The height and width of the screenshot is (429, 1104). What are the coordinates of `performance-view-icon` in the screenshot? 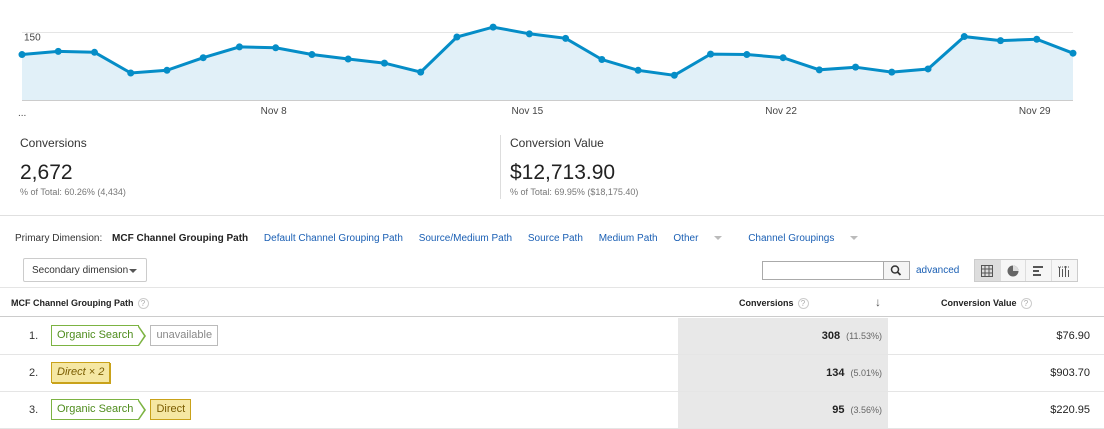 It's located at (1038, 270).